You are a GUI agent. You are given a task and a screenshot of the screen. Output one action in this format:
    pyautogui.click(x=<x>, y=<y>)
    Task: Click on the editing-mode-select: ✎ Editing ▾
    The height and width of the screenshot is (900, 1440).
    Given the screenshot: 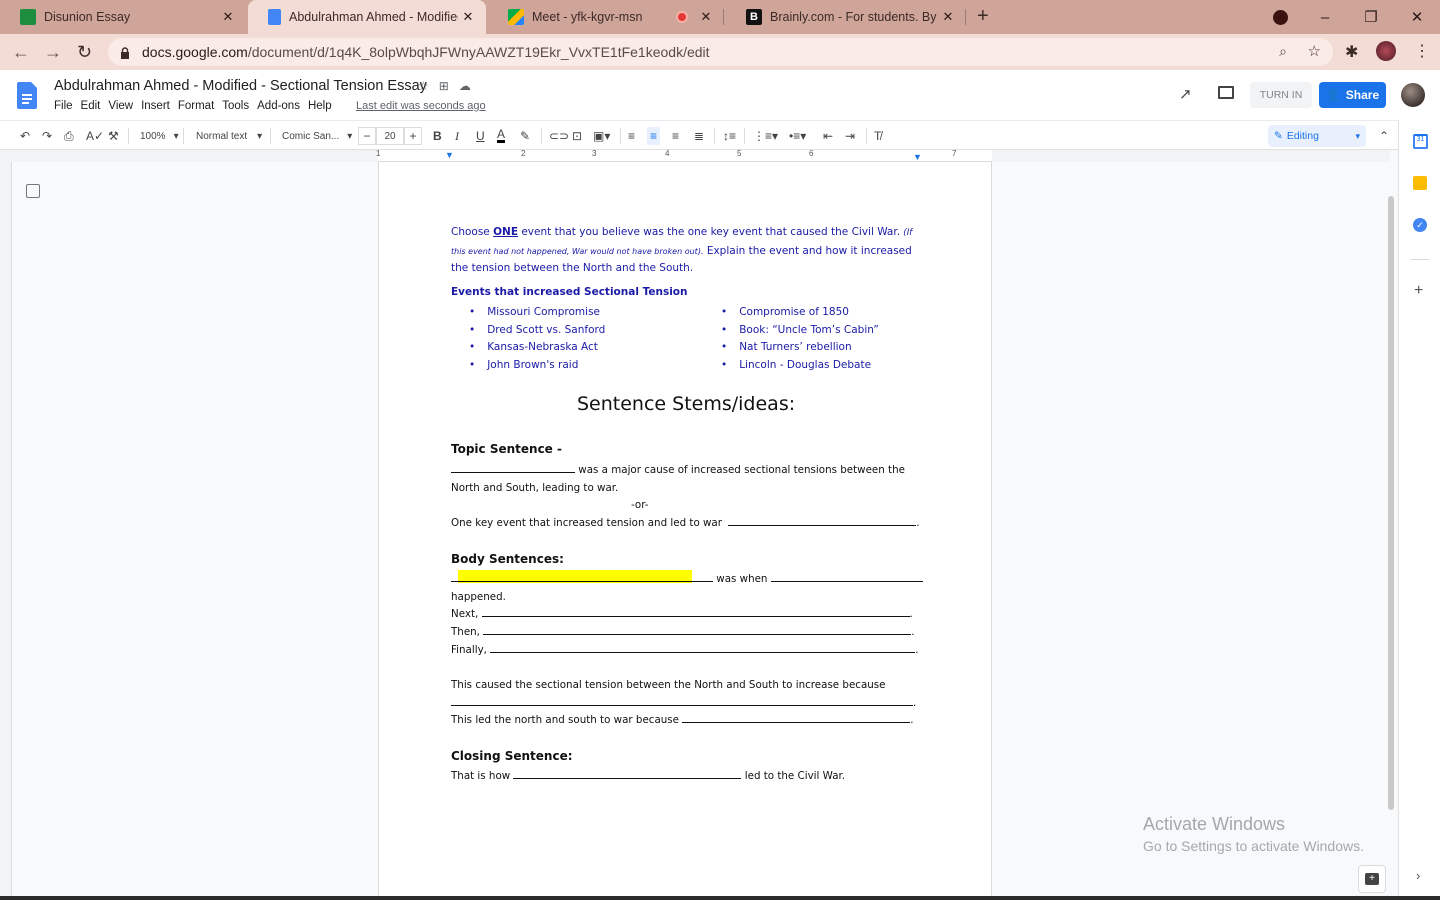 What is the action you would take?
    pyautogui.click(x=1317, y=136)
    